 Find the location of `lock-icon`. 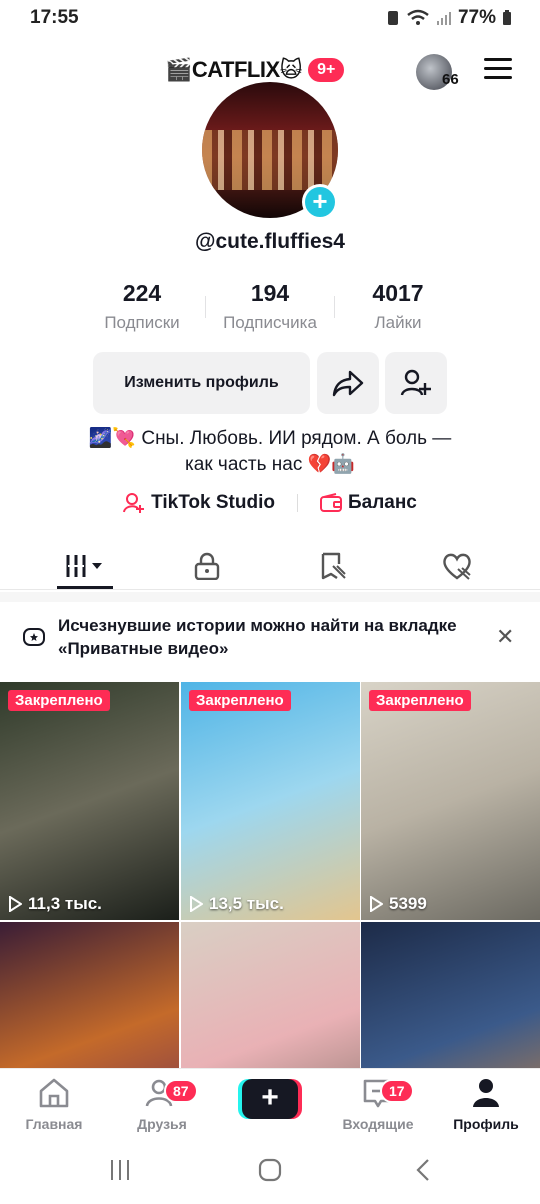

lock-icon is located at coordinates (207, 566).